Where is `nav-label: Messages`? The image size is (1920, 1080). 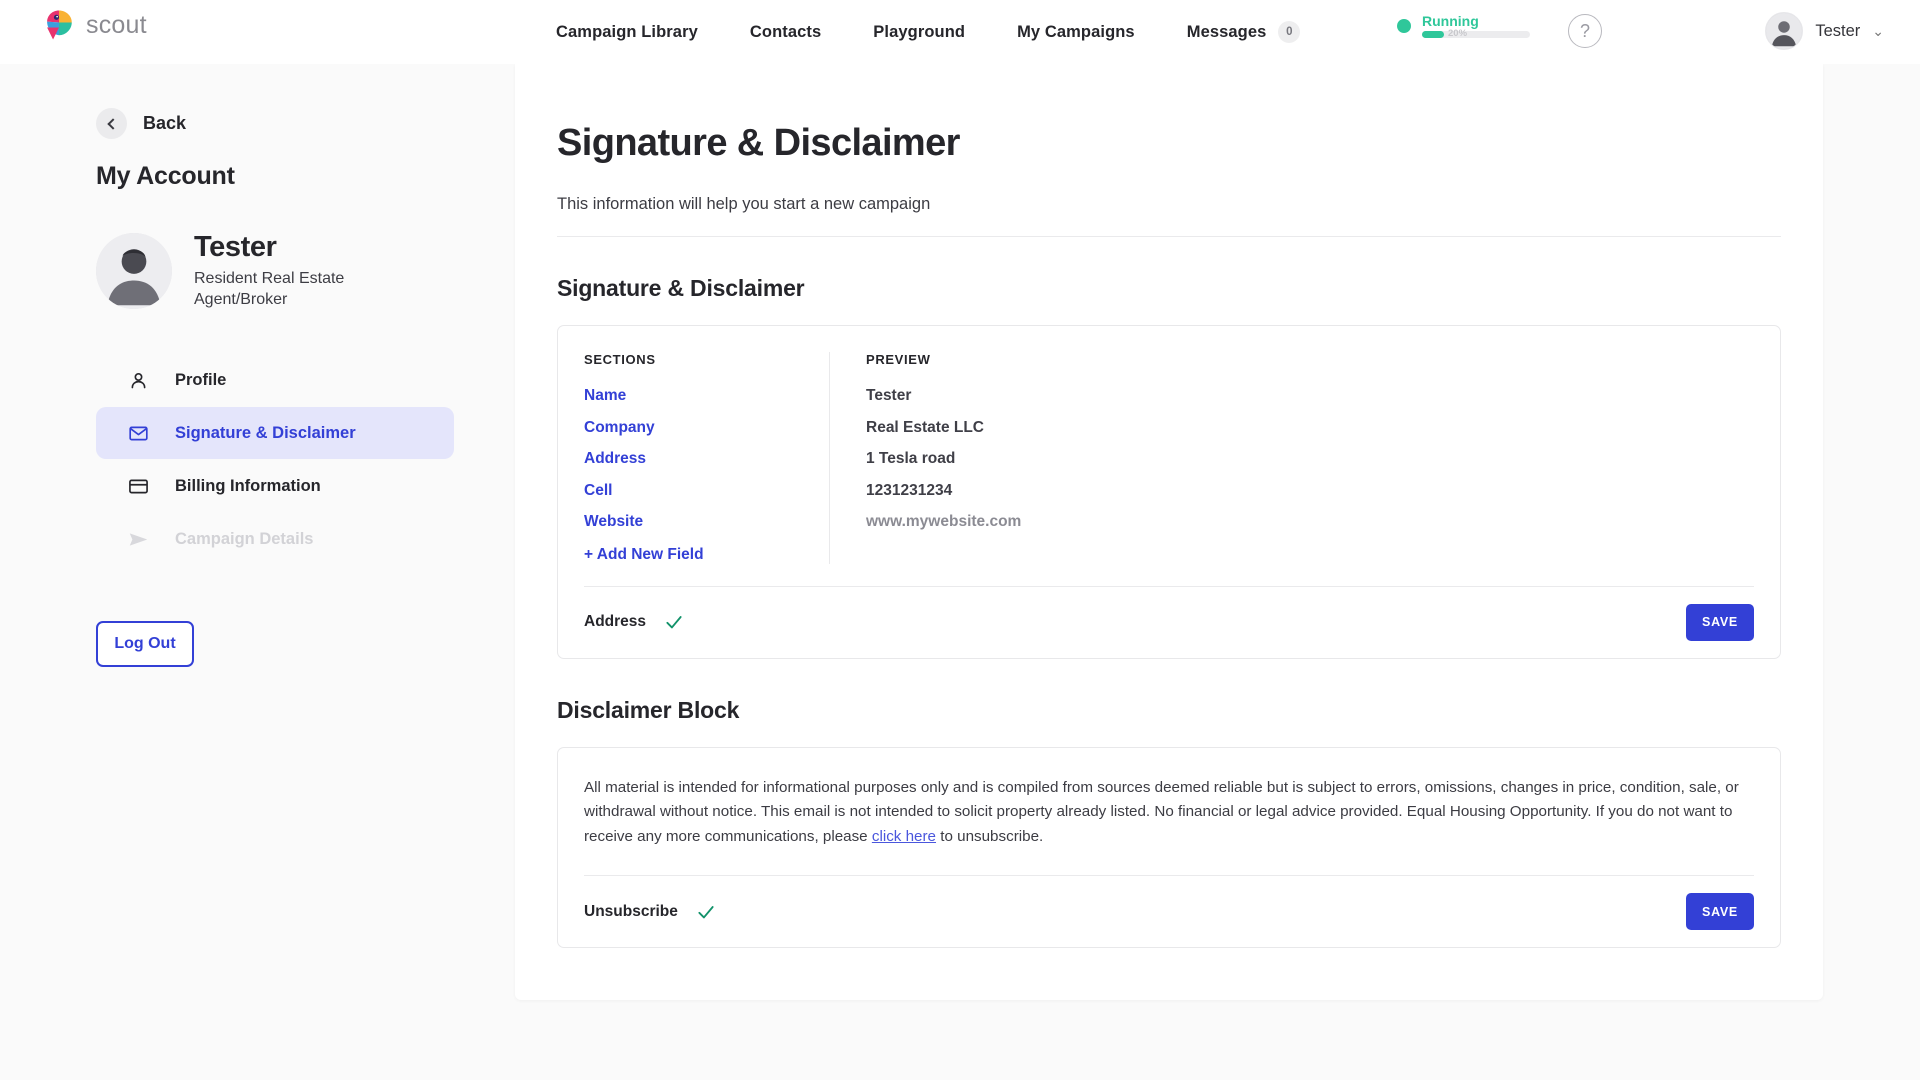 nav-label: Messages is located at coordinates (1226, 31).